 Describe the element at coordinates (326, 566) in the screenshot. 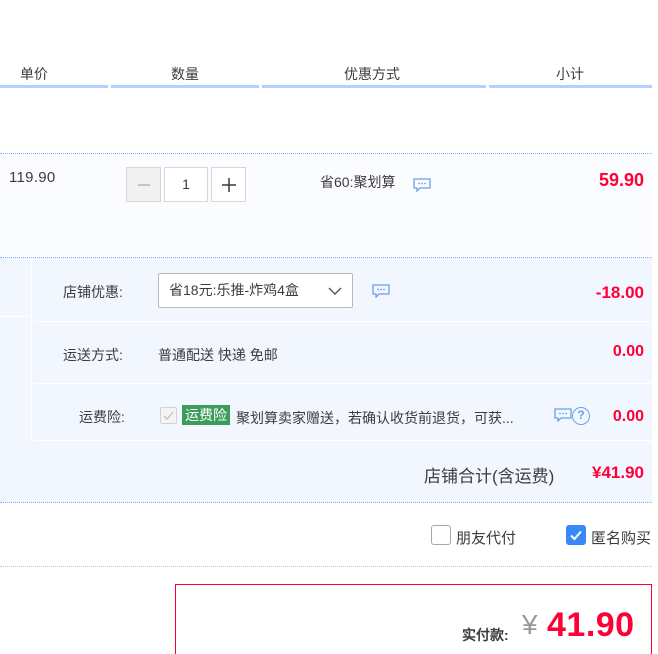

I see `divider` at that location.